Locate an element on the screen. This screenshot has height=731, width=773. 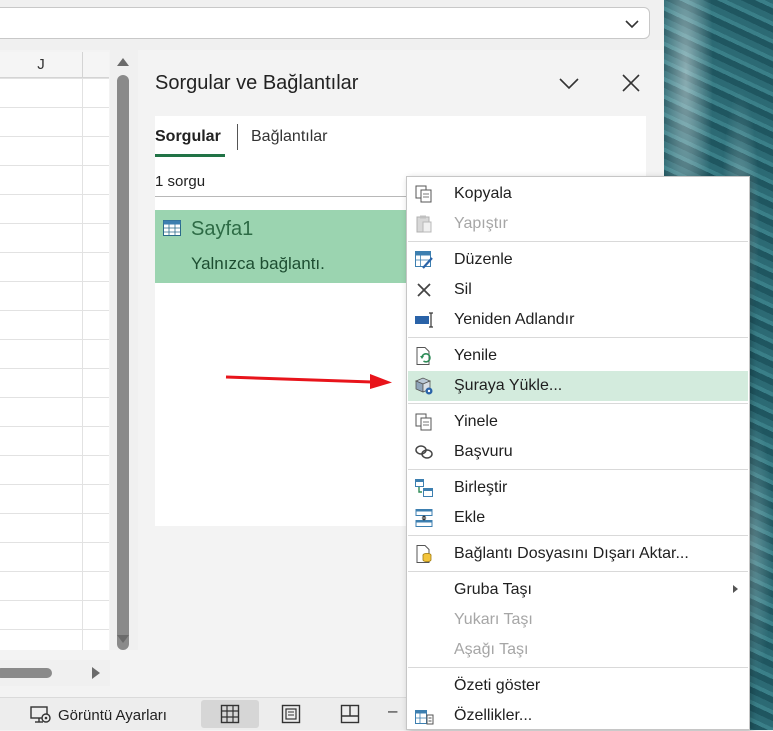
page-layout-icon is located at coordinates (291, 714).